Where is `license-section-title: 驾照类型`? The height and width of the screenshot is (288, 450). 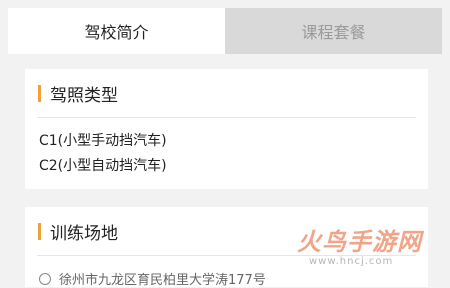
license-section-title: 驾照类型 is located at coordinates (84, 95).